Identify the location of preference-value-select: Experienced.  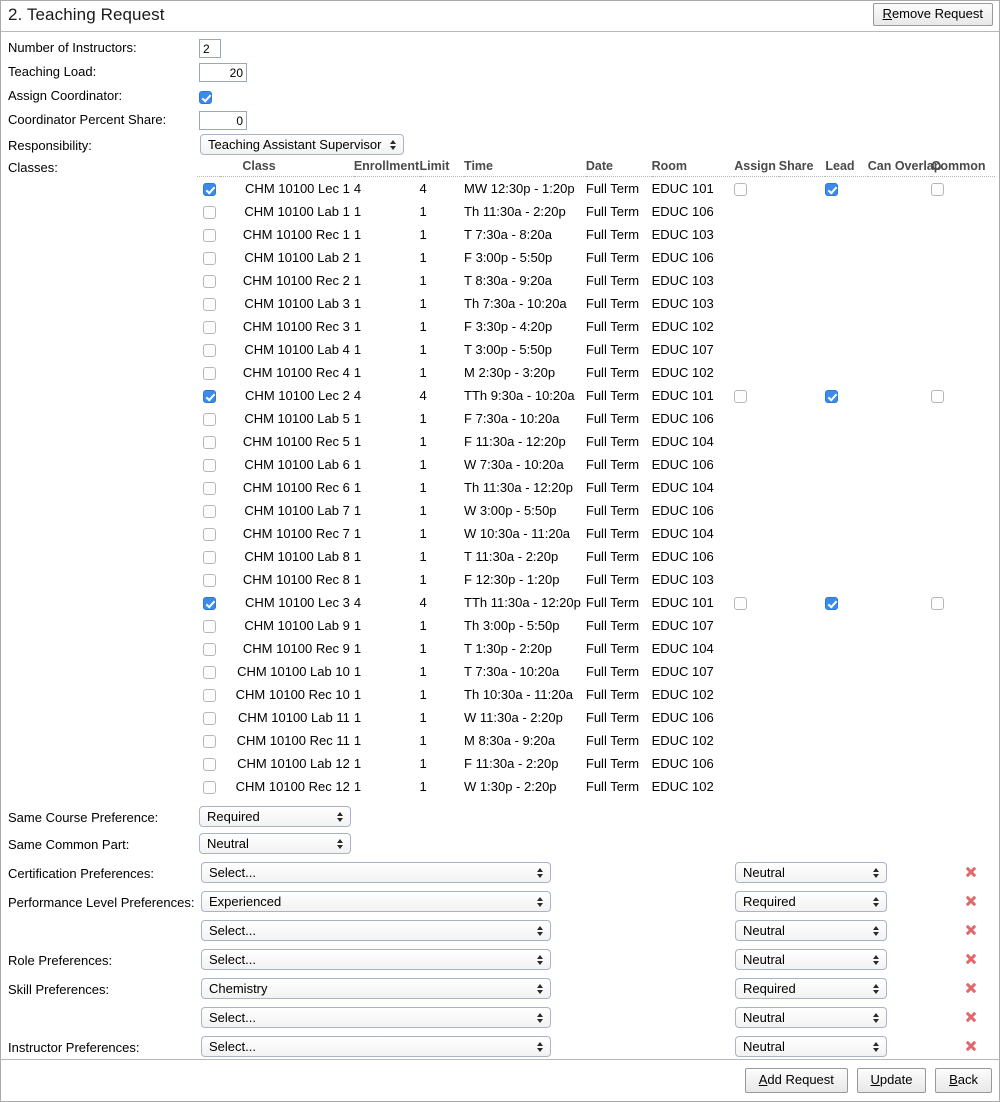
(376, 901).